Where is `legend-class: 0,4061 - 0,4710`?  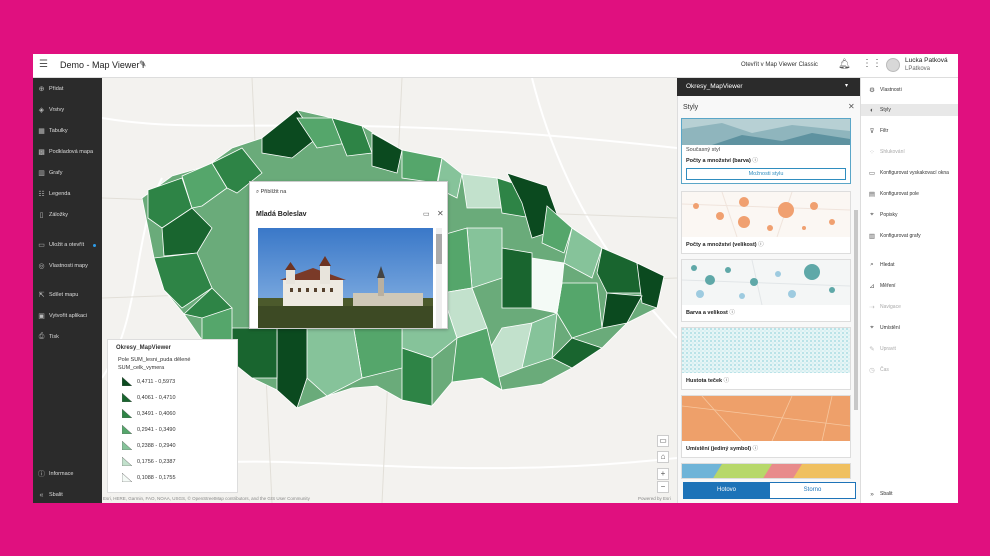
legend-class: 0,4061 - 0,4710 is located at coordinates (149, 397).